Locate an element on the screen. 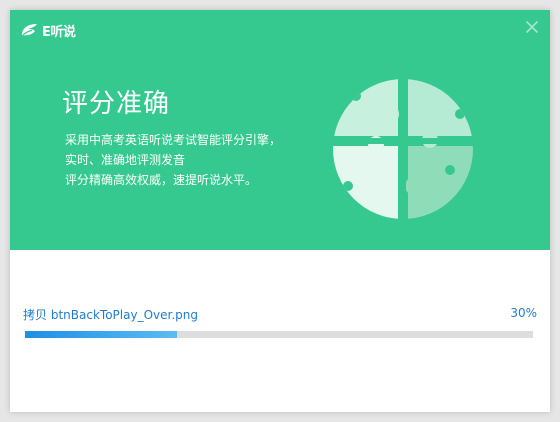 The width and height of the screenshot is (560, 422). app-logo: E听说 is located at coordinates (48, 31).